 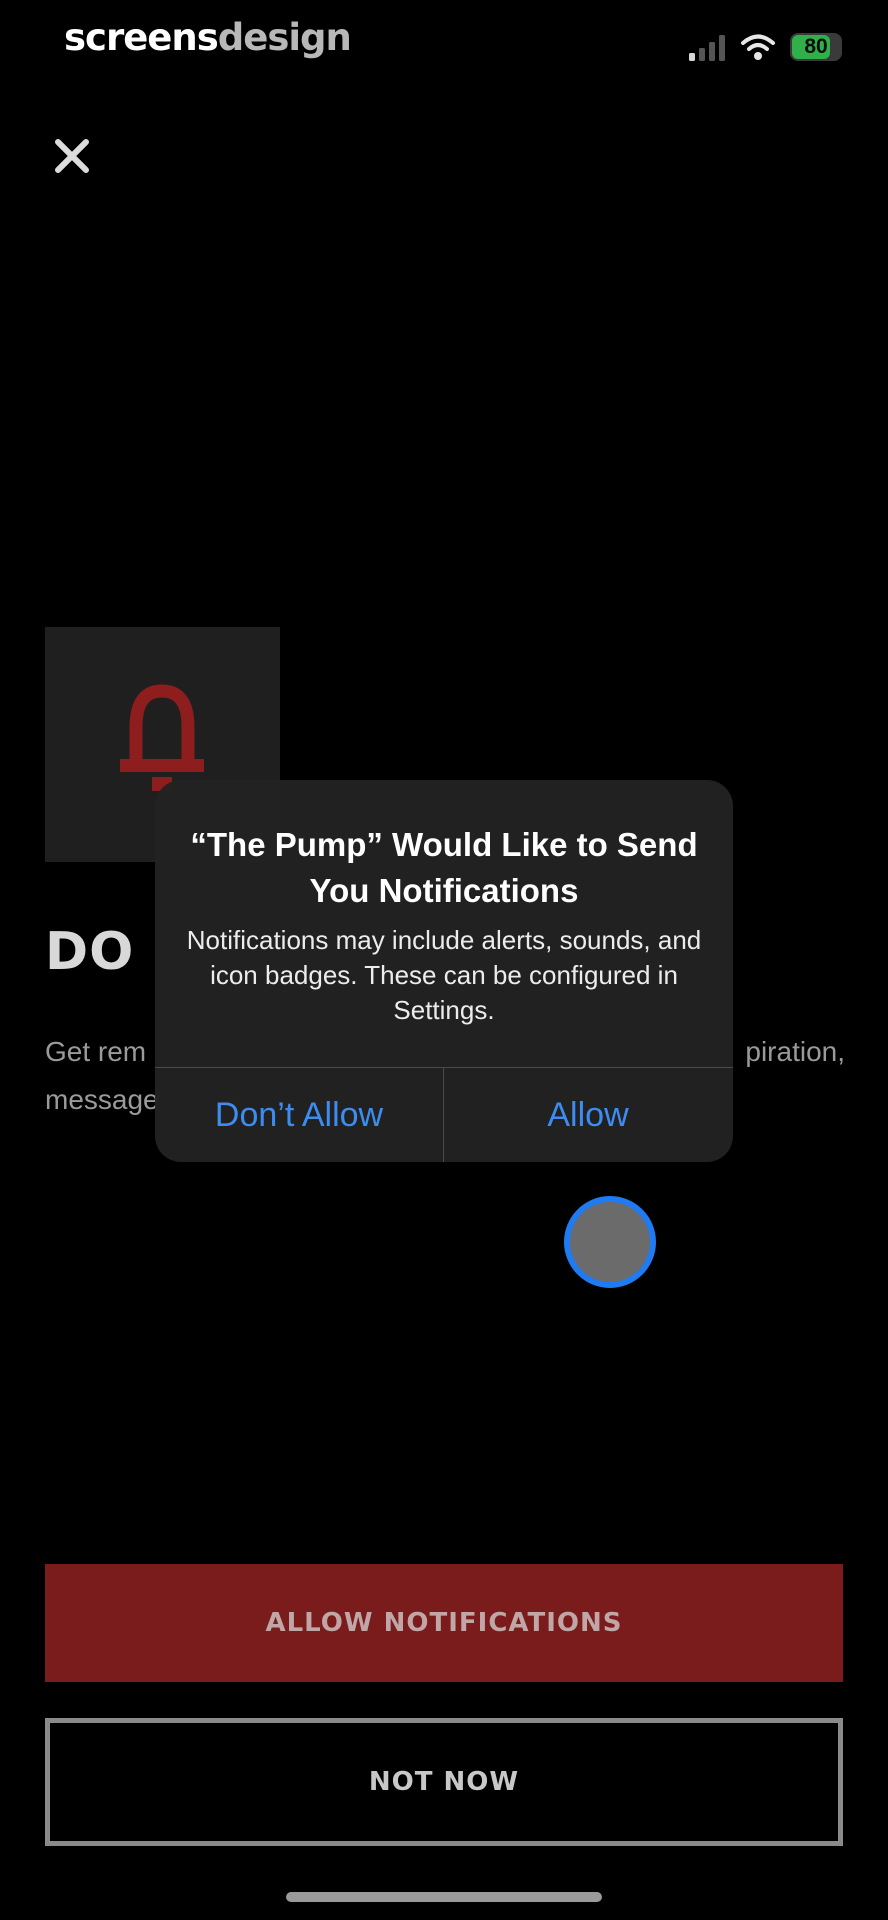 I want to click on headline: DO, so click(x=90, y=952).